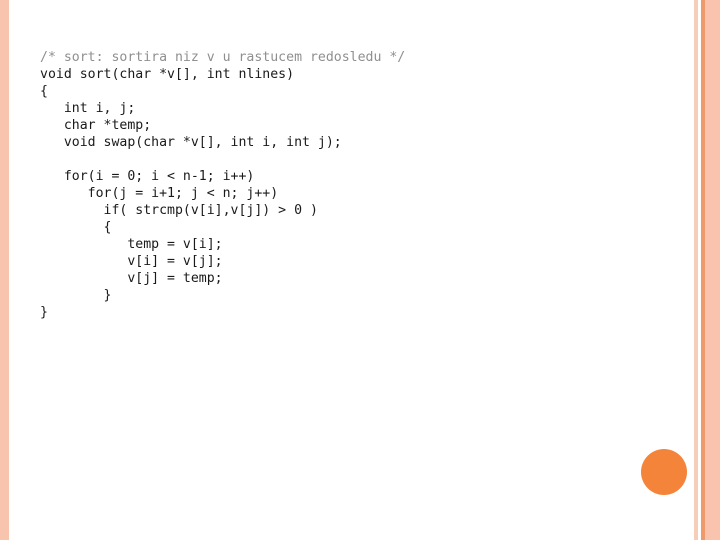  What do you see at coordinates (88, 109) in the screenshot?
I see `code-line: int i, j;` at bounding box center [88, 109].